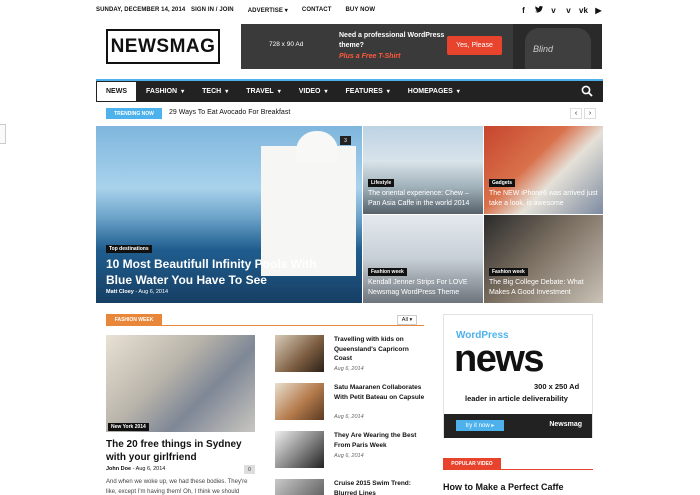 The width and height of the screenshot is (700, 495). I want to click on featured-post-meta: John Doe - Aug 6, 2014, so click(136, 469).